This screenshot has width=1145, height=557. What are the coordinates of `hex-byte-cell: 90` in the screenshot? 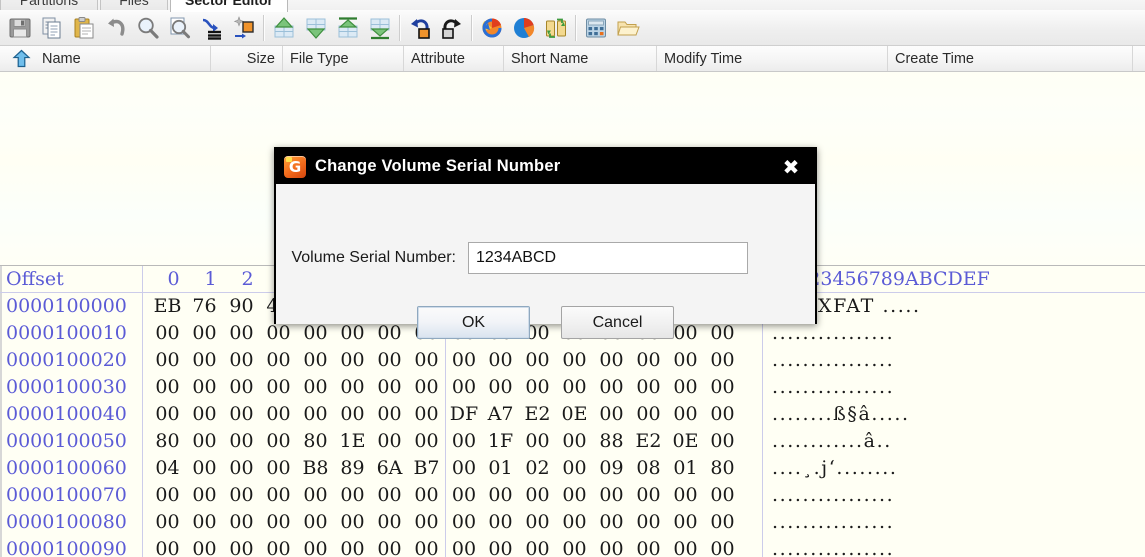 It's located at (241, 306).